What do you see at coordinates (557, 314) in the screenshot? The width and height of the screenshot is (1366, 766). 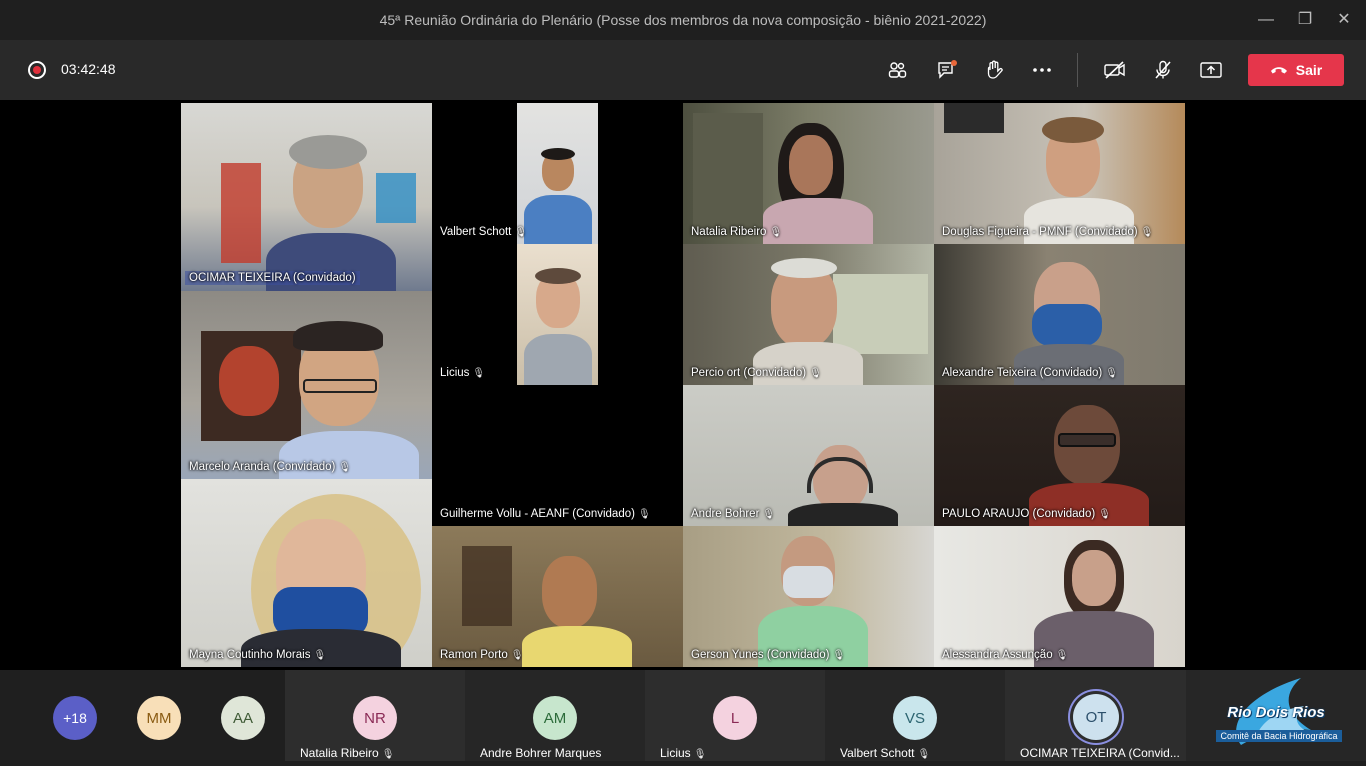 I see `video-tile: Licius 🎙` at bounding box center [557, 314].